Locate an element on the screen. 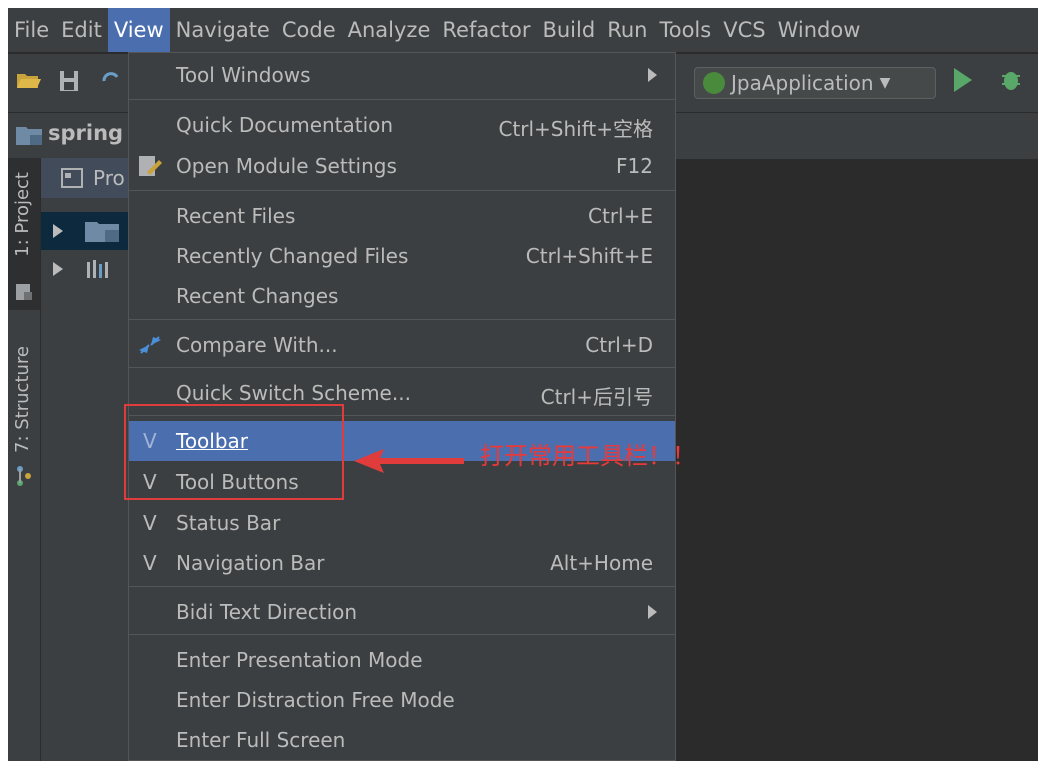 The width and height of the screenshot is (1038, 761). menu-build: Build is located at coordinates (568, 30).